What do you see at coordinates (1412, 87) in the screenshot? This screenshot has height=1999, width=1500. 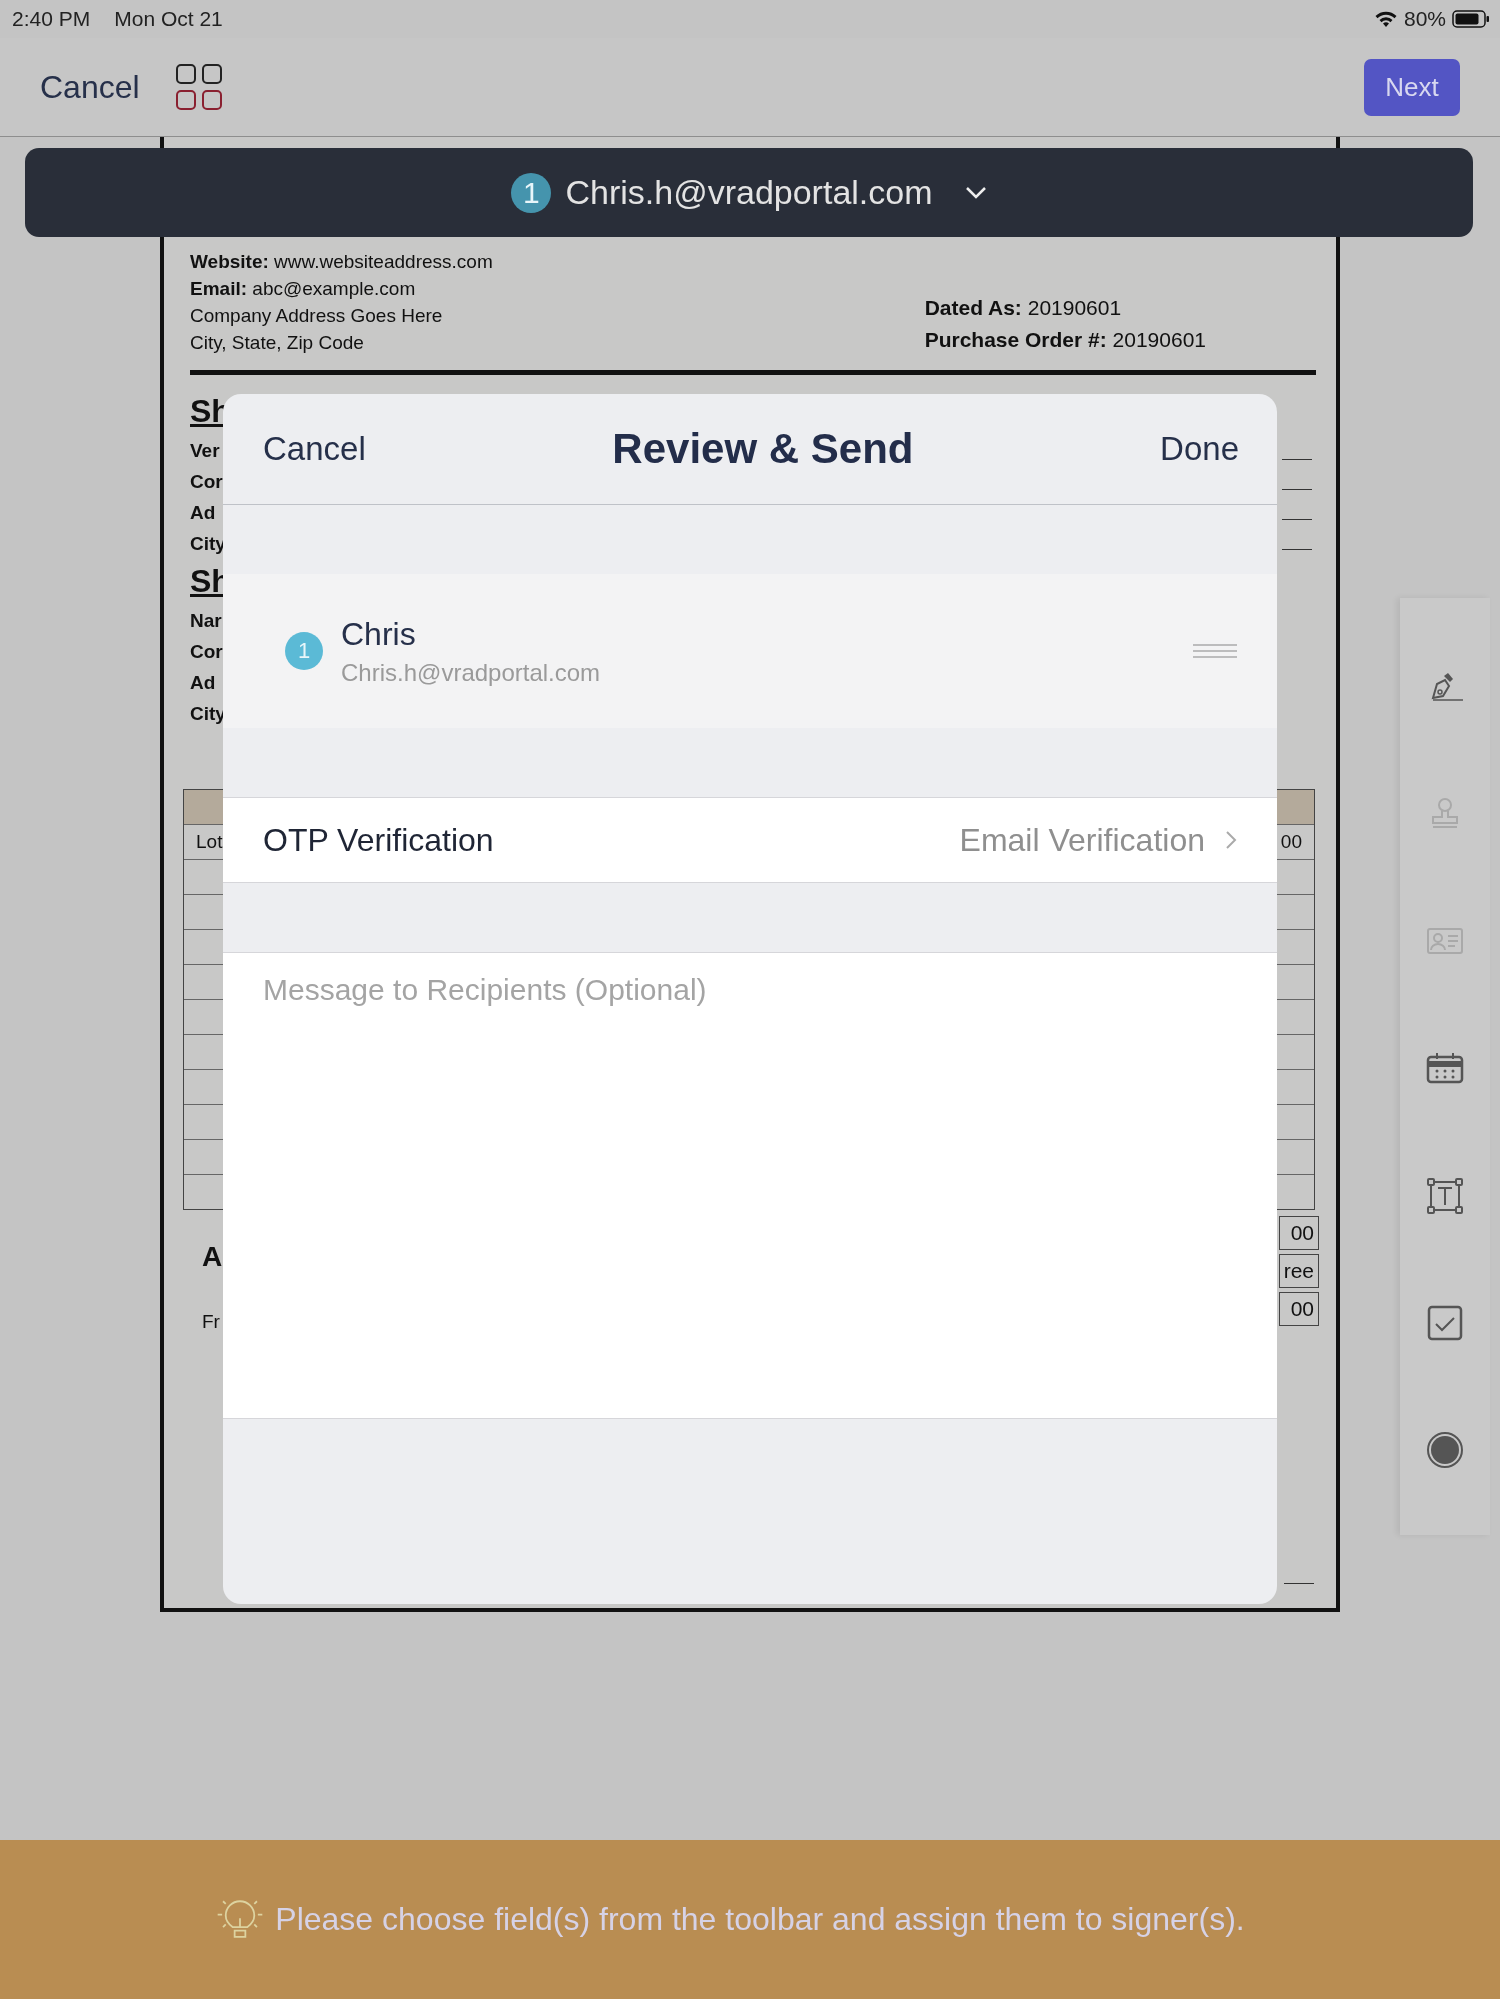 I see `next-button: Next` at bounding box center [1412, 87].